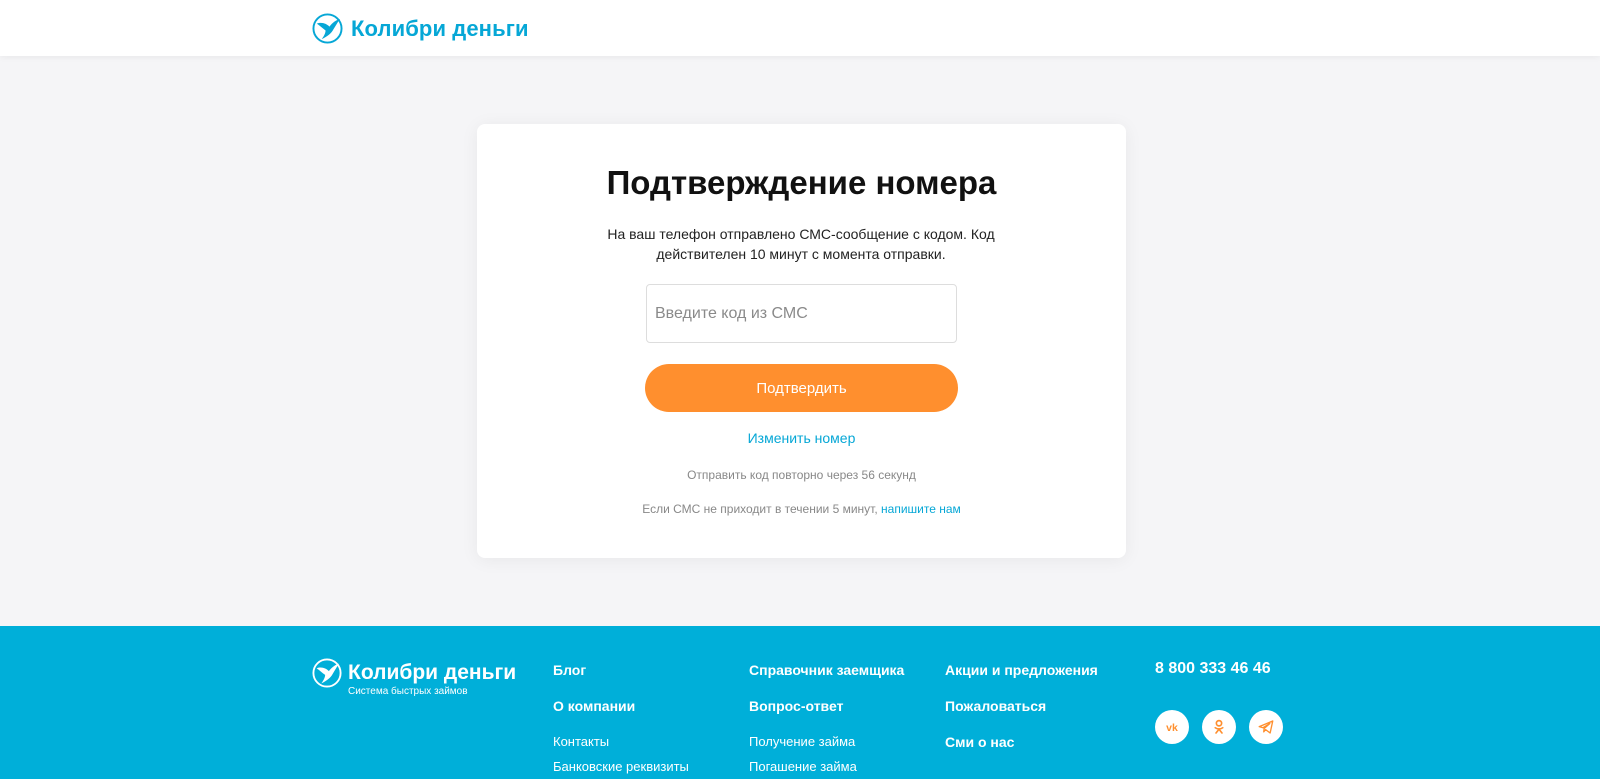  Describe the element at coordinates (801, 182) in the screenshot. I see `page-title: Подтверждение номера` at that location.